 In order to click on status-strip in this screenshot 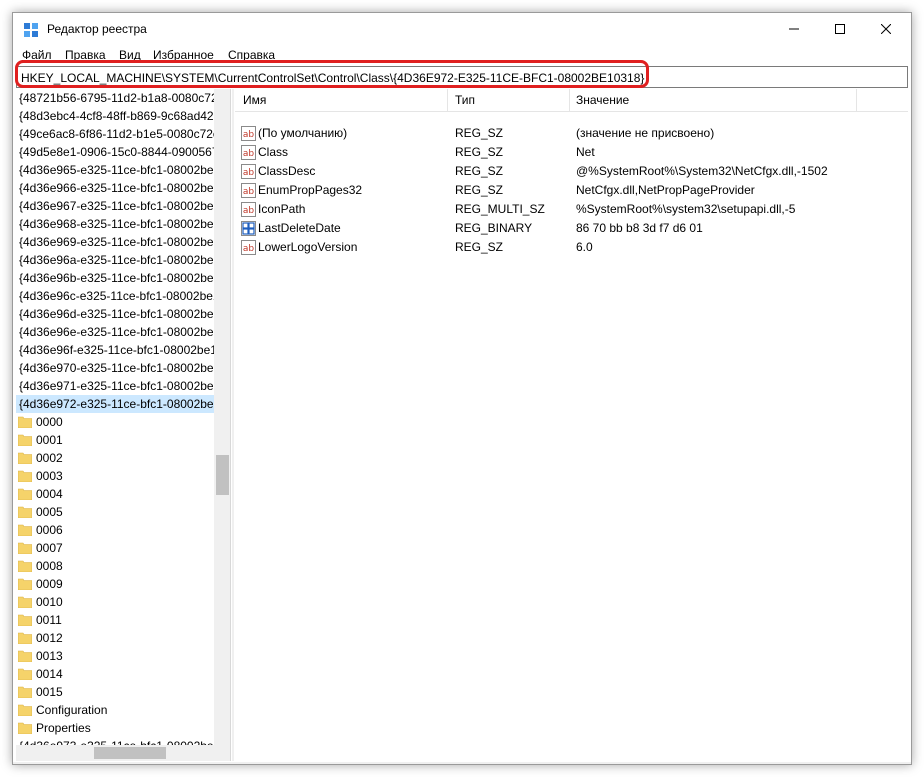, I will do `click(462, 763)`.